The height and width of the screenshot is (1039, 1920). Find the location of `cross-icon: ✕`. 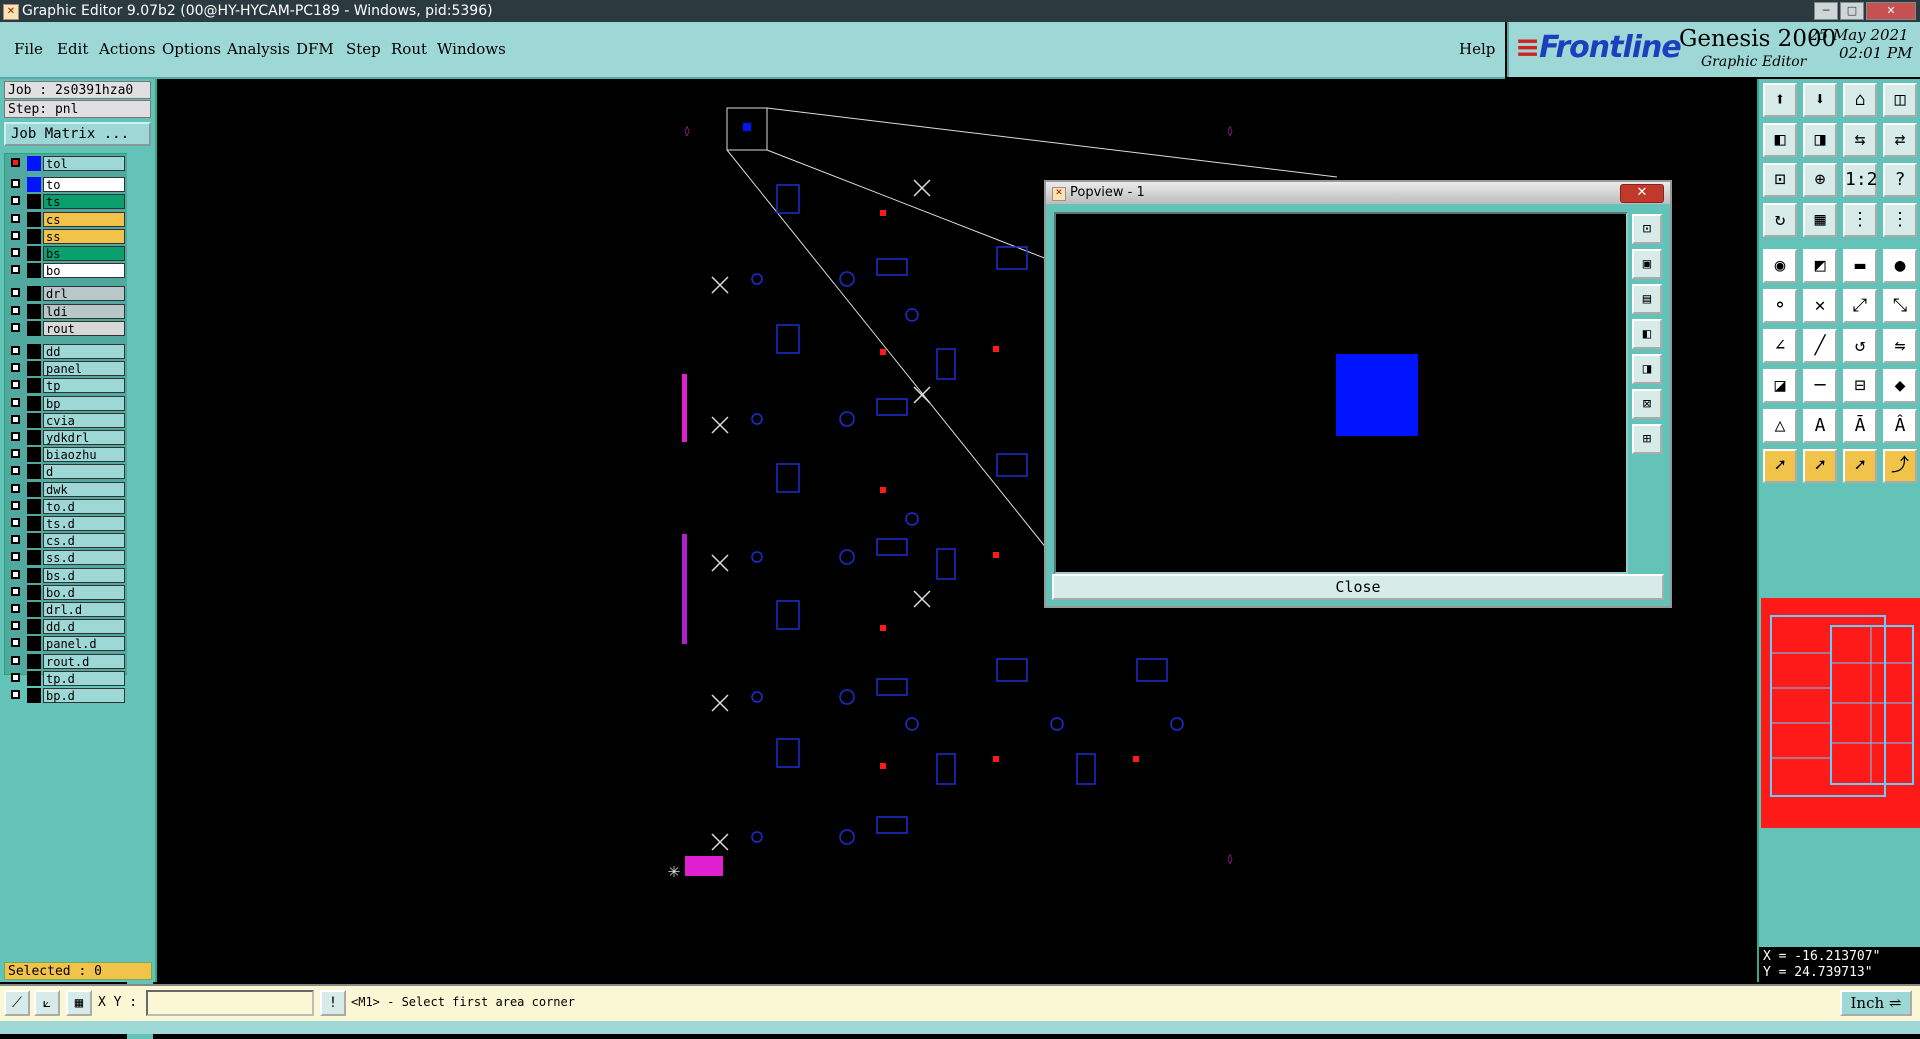

cross-icon: ✕ is located at coordinates (1820, 306).